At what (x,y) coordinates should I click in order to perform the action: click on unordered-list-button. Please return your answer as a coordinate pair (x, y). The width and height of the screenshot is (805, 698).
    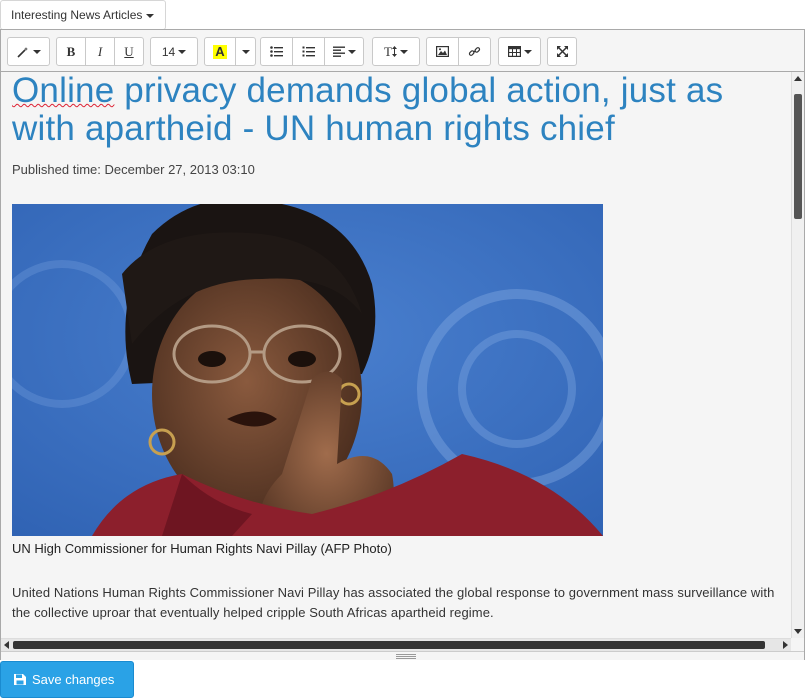
    Looking at the image, I should click on (276, 51).